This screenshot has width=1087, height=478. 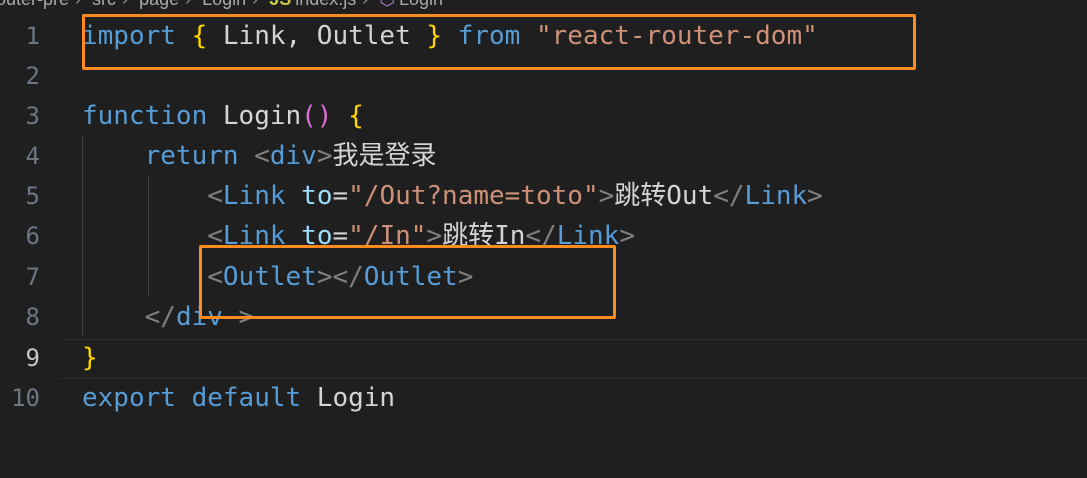 I want to click on code-text: <Link to="/Out?name=toto">跳转Out</Link>, so click(x=452, y=196).